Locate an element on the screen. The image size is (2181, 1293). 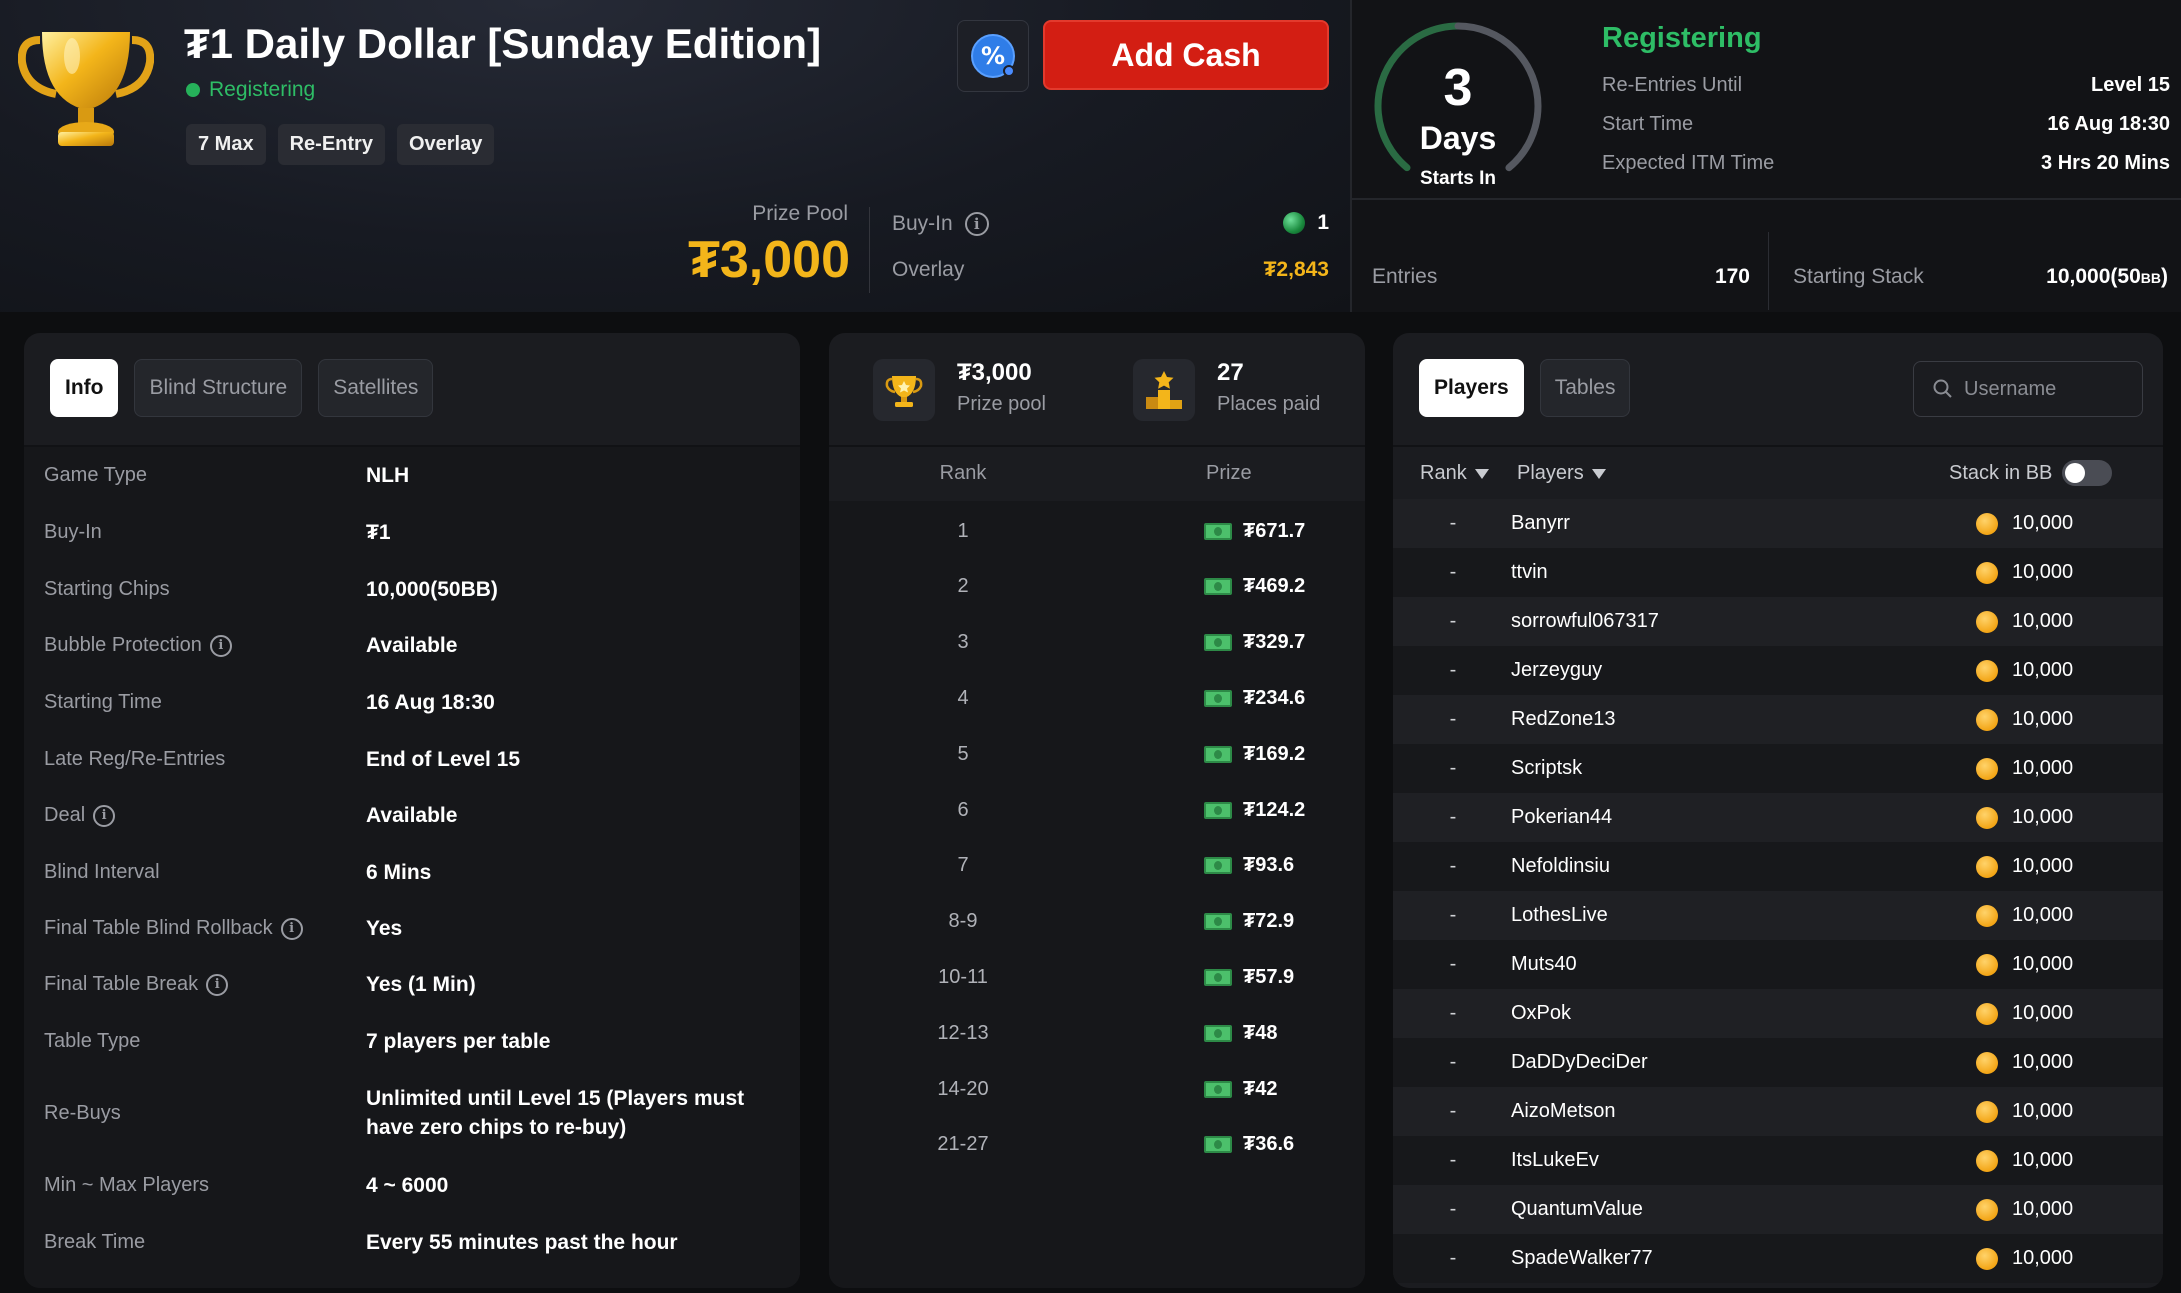
tab-satellites: Satellites is located at coordinates (376, 388).